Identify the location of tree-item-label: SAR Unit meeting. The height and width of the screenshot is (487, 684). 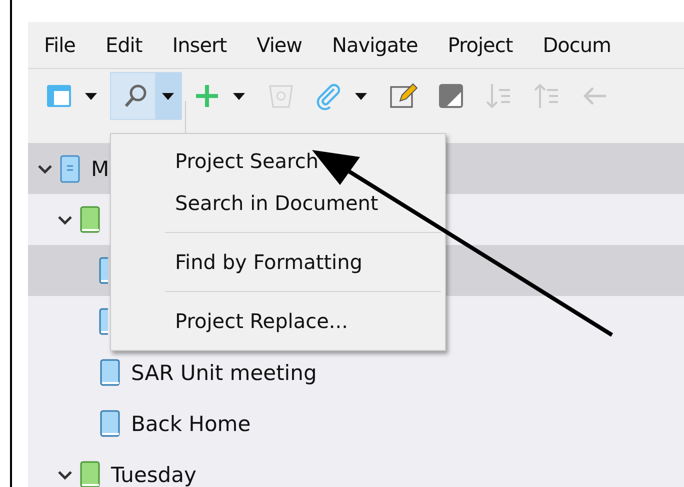
(224, 372).